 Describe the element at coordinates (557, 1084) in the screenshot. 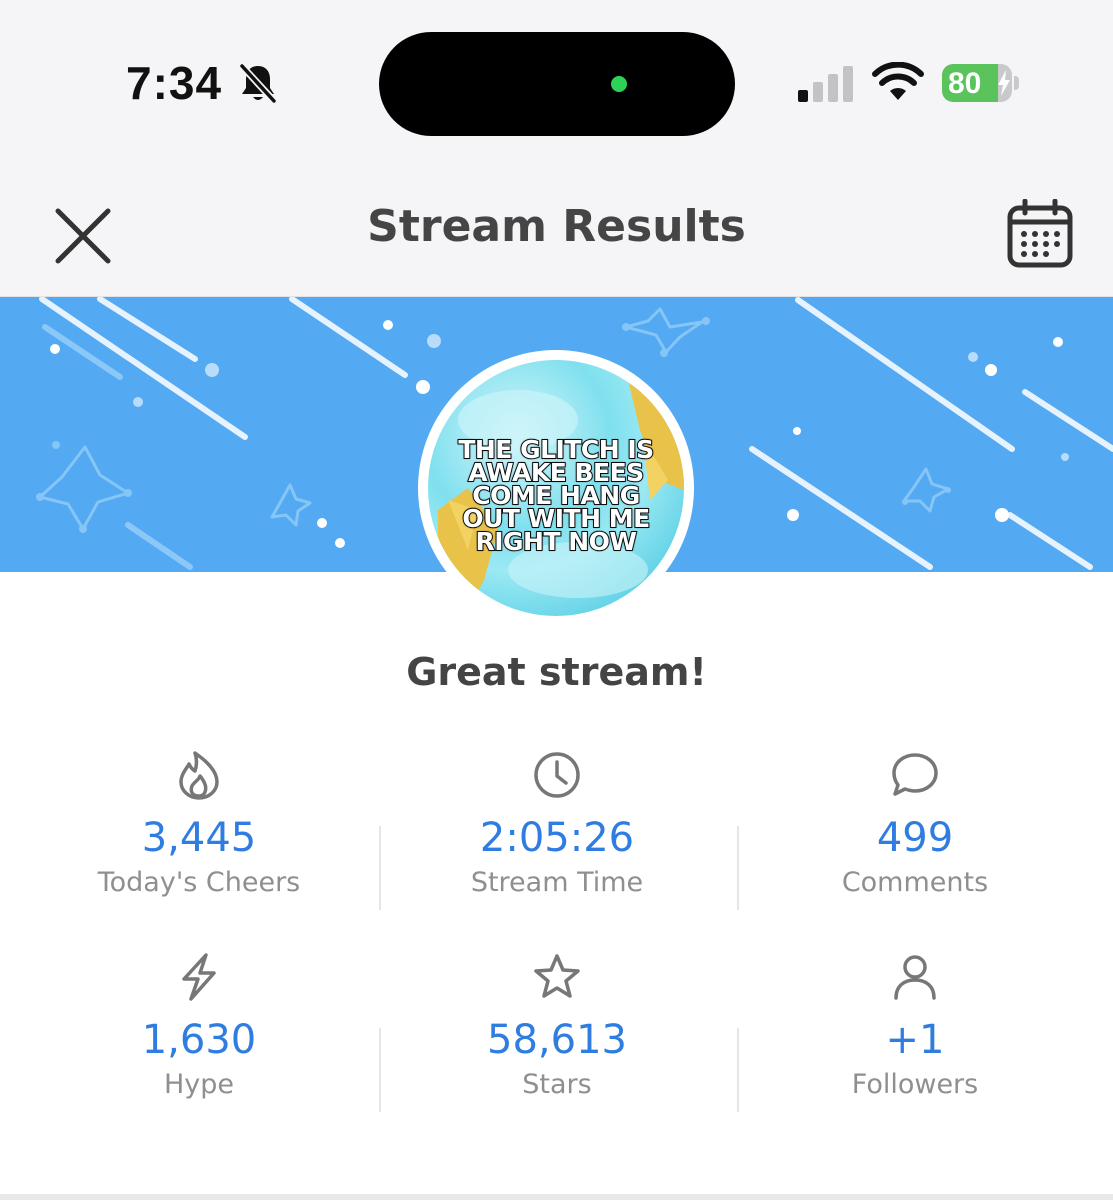

I see `stat-label: Stars` at that location.